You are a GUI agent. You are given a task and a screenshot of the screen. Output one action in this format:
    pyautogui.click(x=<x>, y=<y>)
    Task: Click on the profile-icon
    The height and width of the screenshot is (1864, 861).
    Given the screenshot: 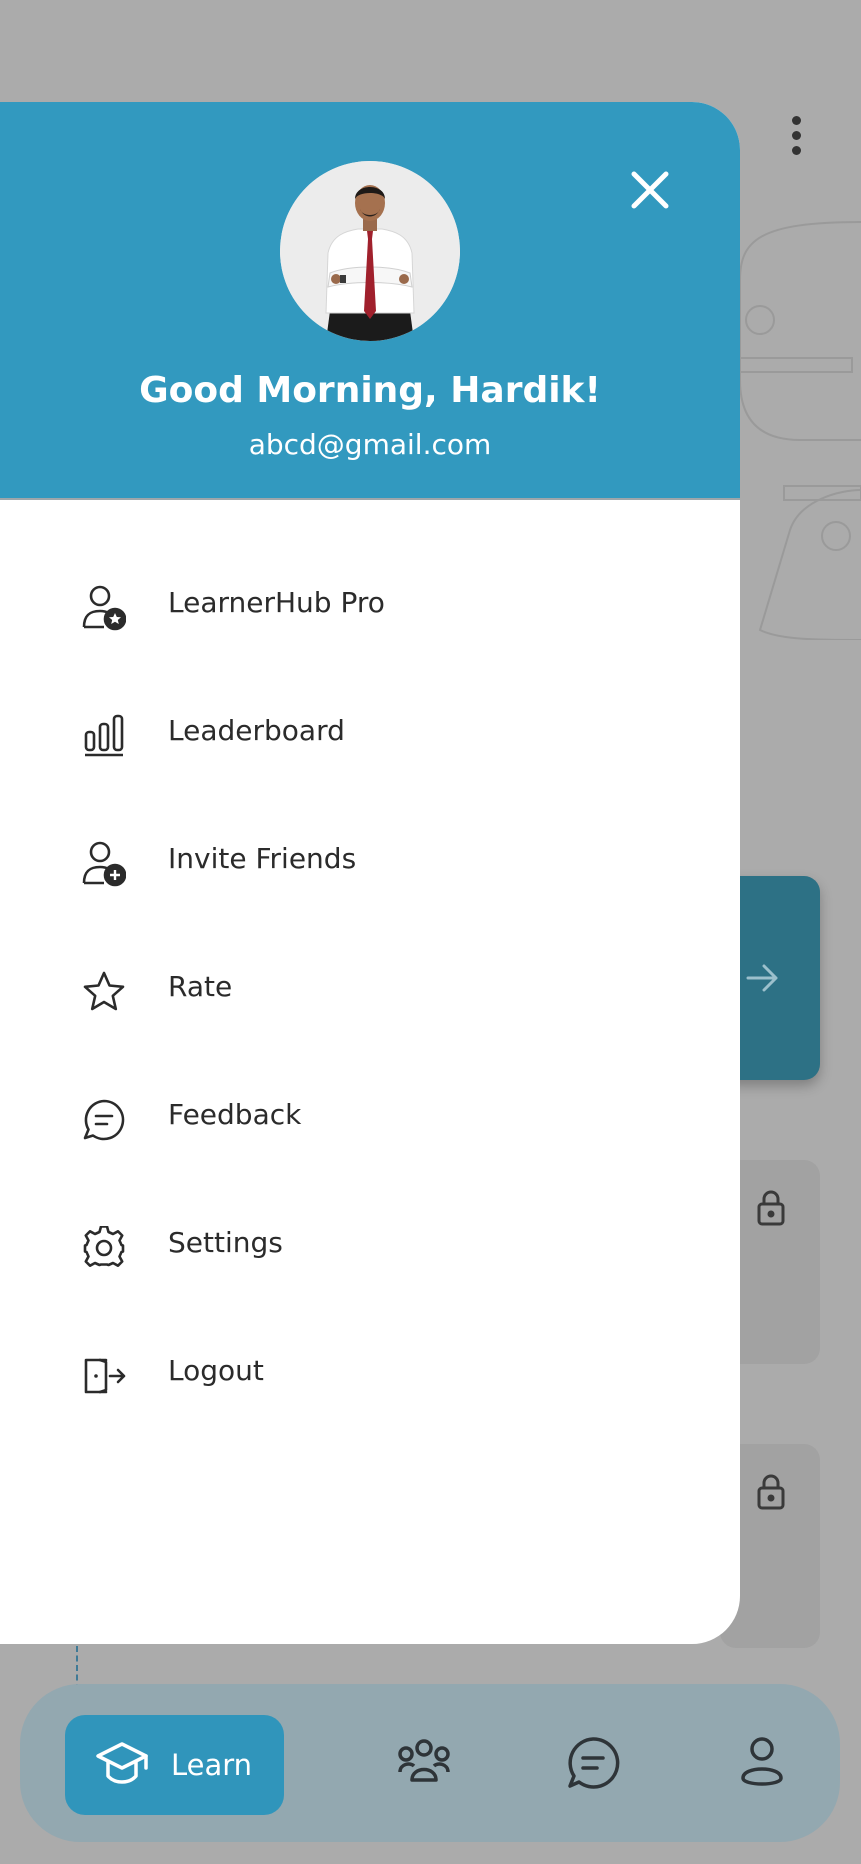 What is the action you would take?
    pyautogui.click(x=762, y=1762)
    